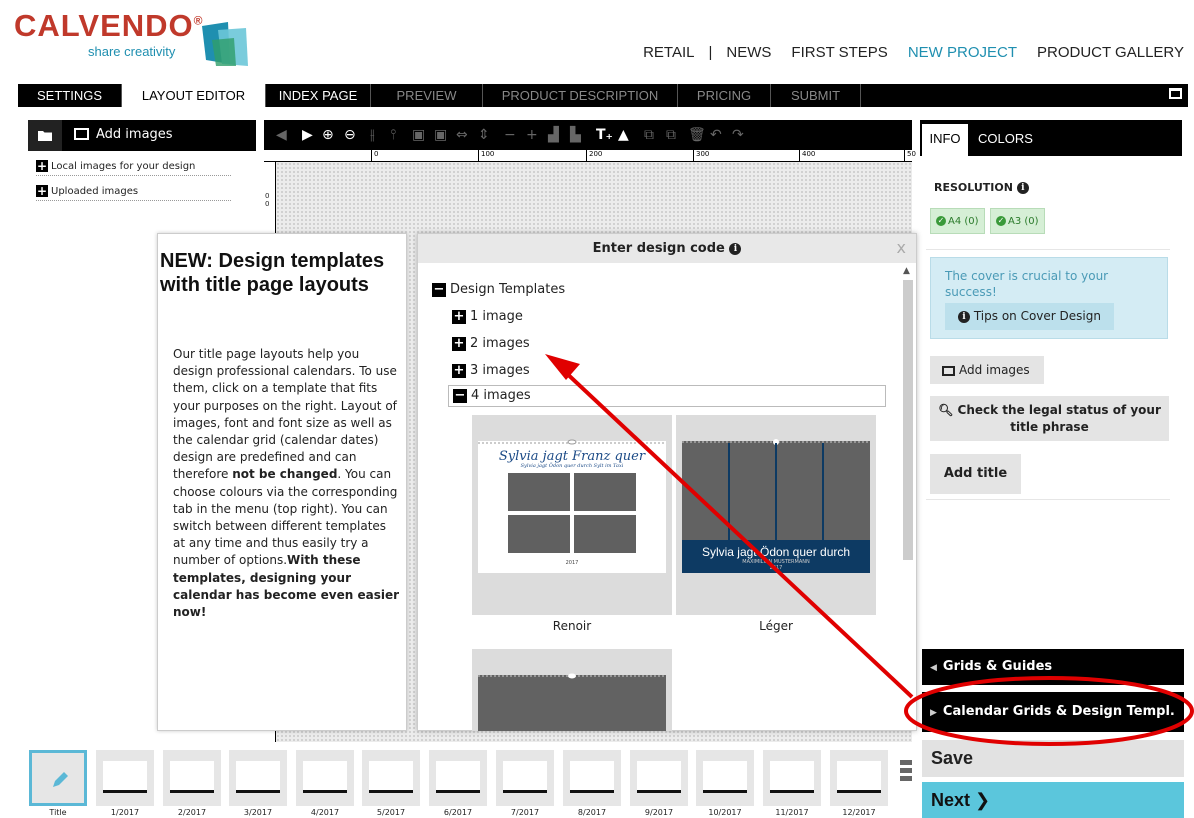 The width and height of the screenshot is (1194, 818). I want to click on prev-page-icon: ◀, so click(281, 135).